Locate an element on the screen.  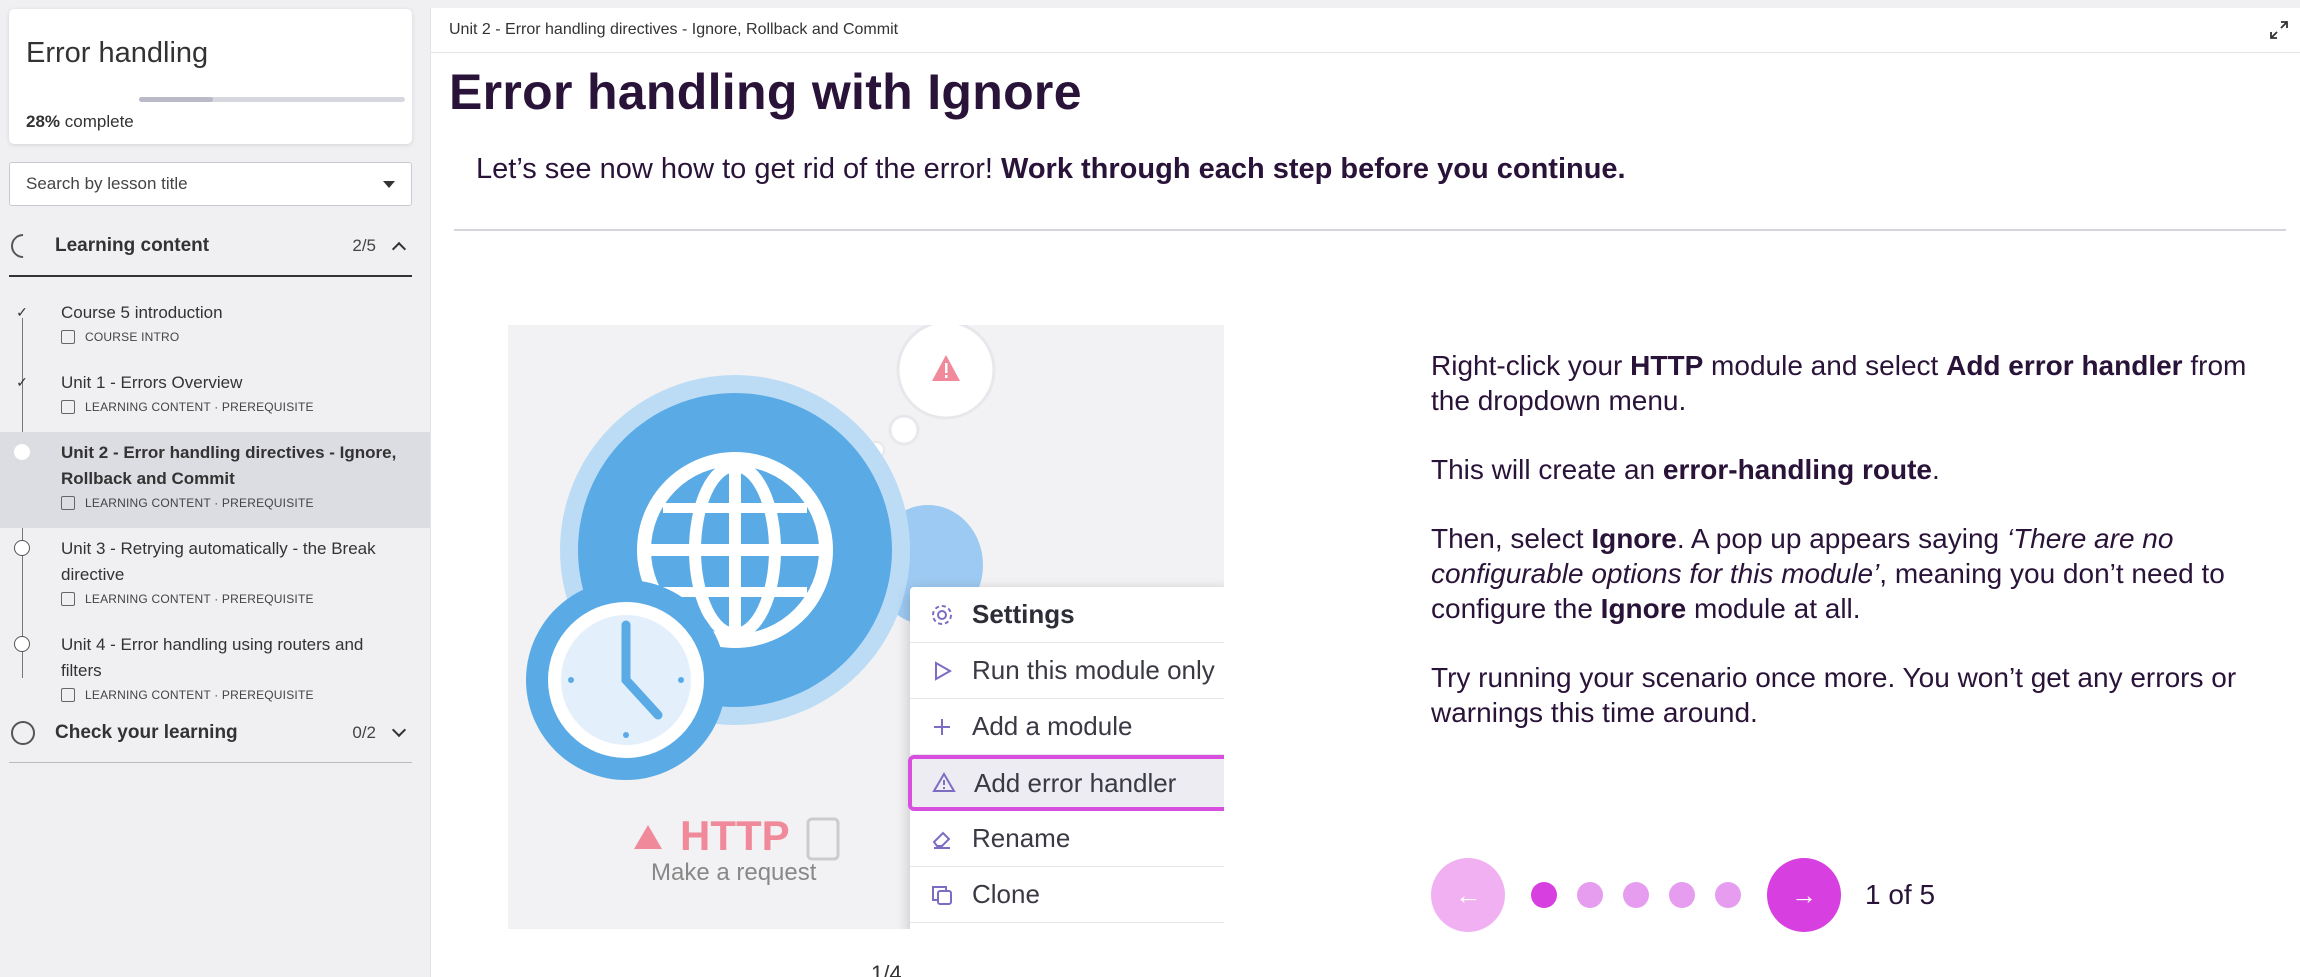
text-run: Right-click your is located at coordinates (1531, 365).